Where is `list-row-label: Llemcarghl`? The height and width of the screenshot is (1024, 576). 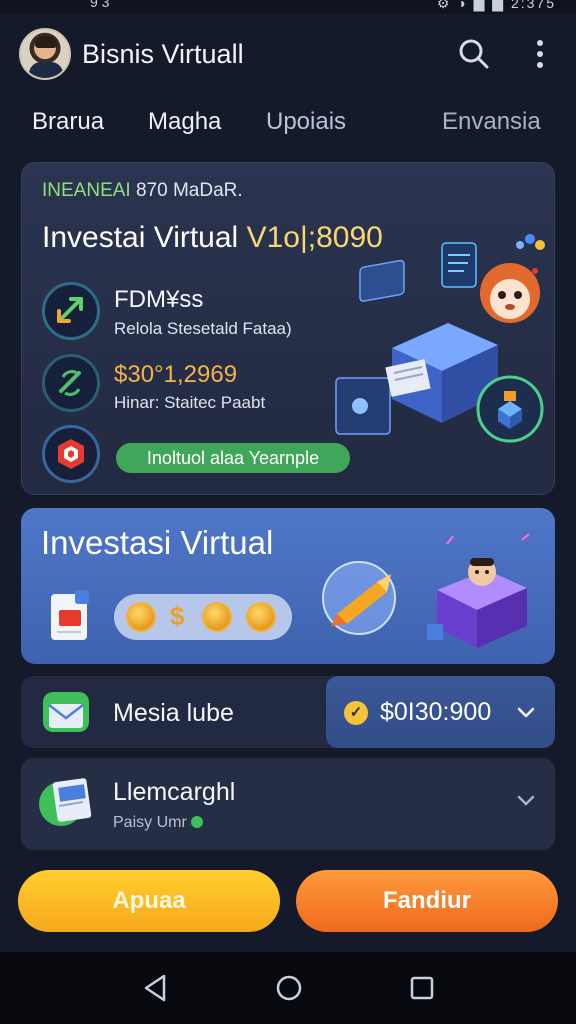 list-row-label: Llemcarghl is located at coordinates (174, 792).